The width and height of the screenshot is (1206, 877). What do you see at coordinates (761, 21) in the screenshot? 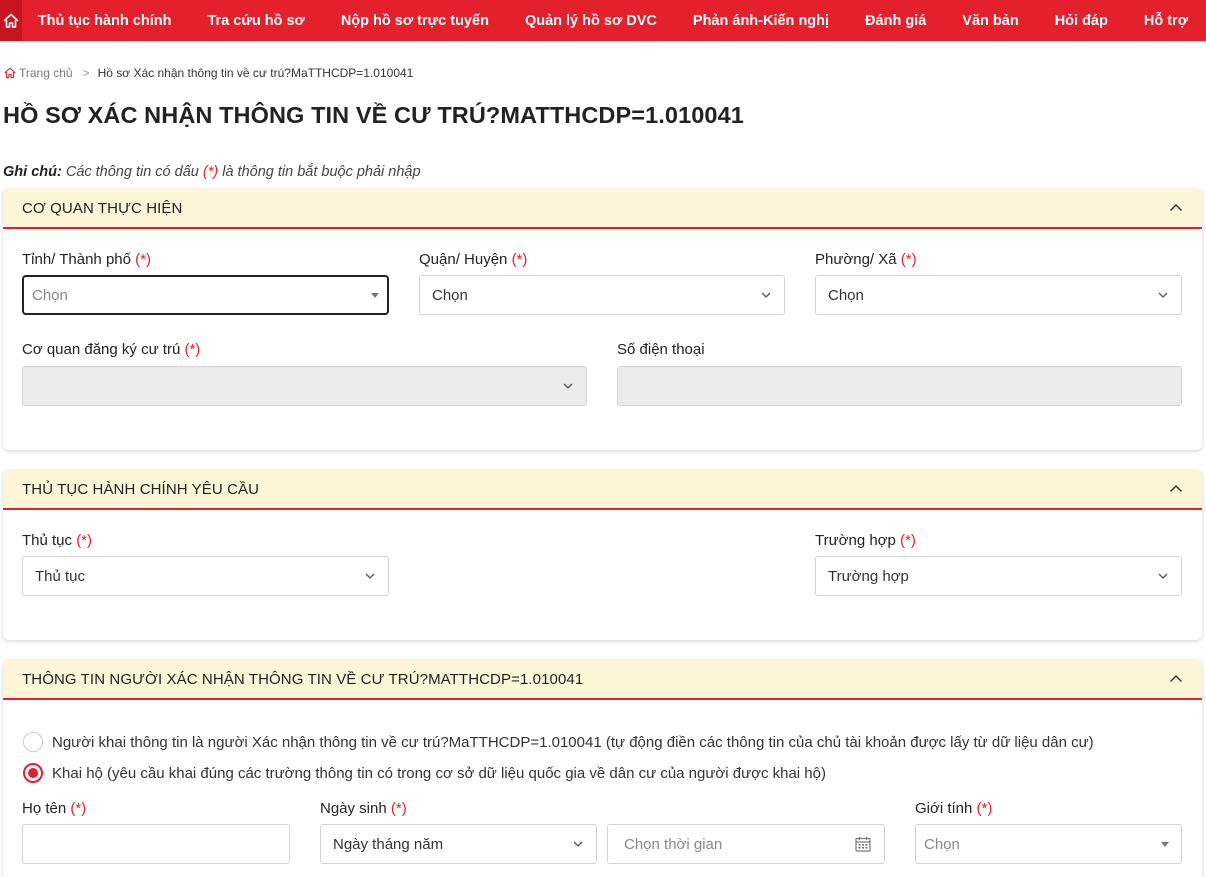
I see `nav-item-phan-anh: Phản ánh-Kiến nghị` at bounding box center [761, 21].